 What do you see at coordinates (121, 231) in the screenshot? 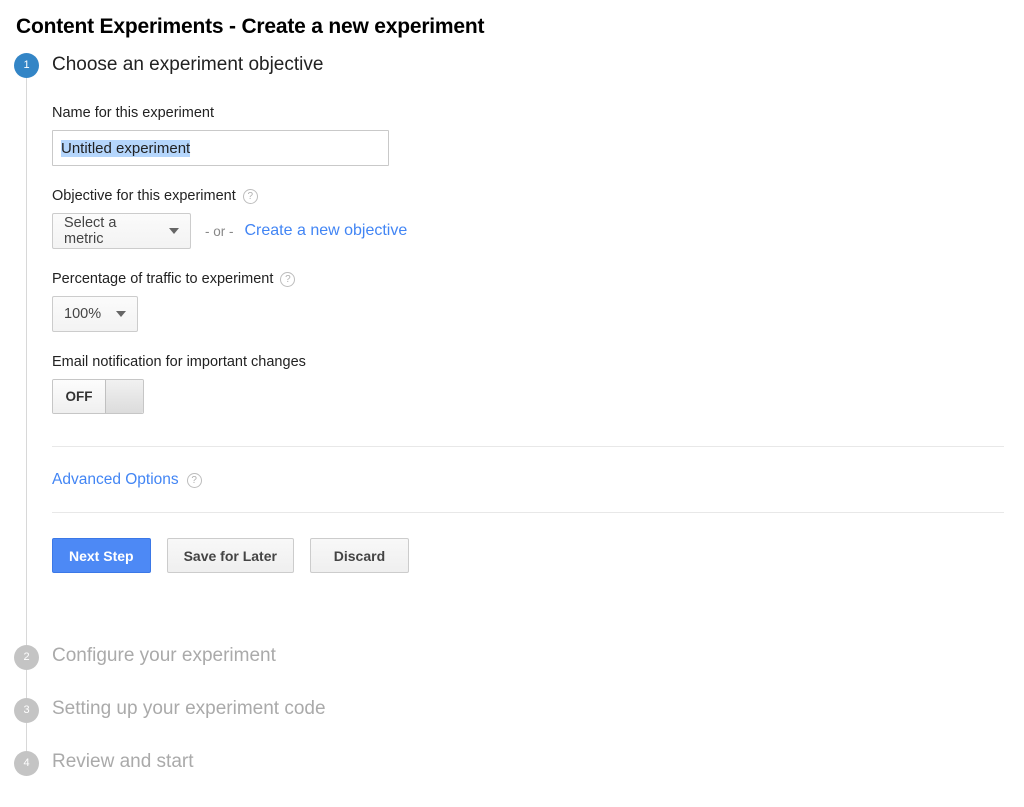
I see `select-metric-dropdown: Select a metric` at bounding box center [121, 231].